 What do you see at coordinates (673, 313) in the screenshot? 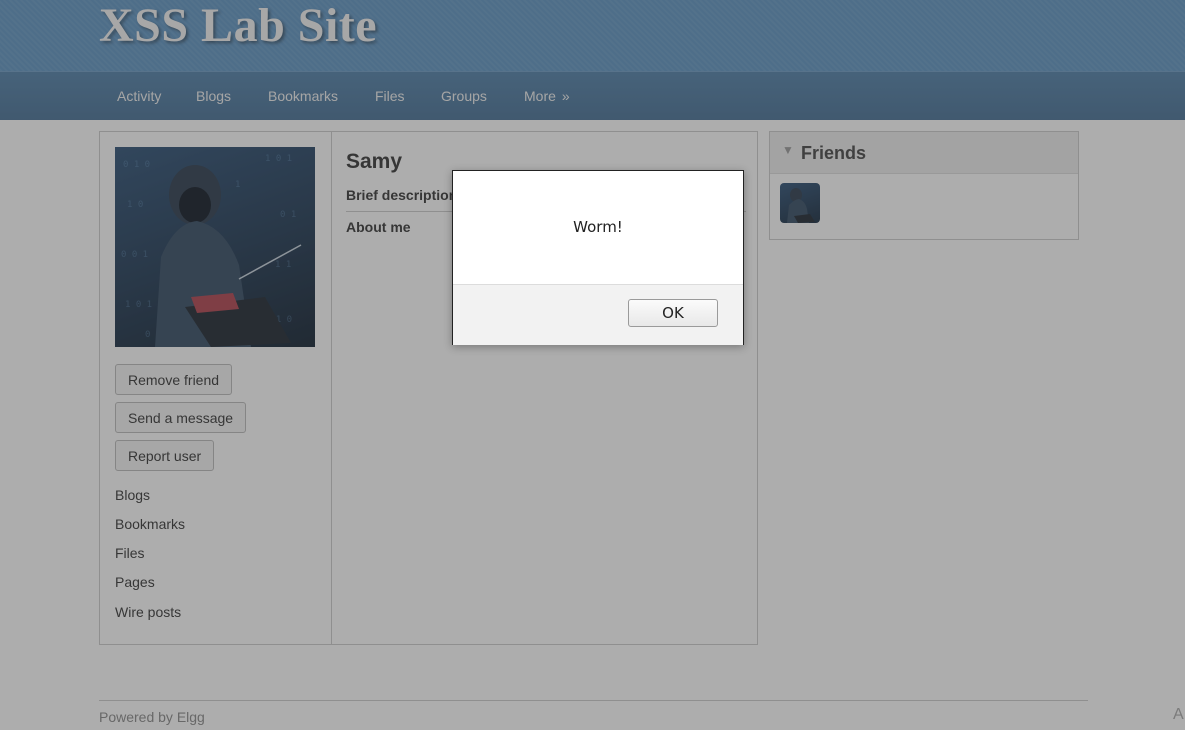
I see `ok-button: OK` at bounding box center [673, 313].